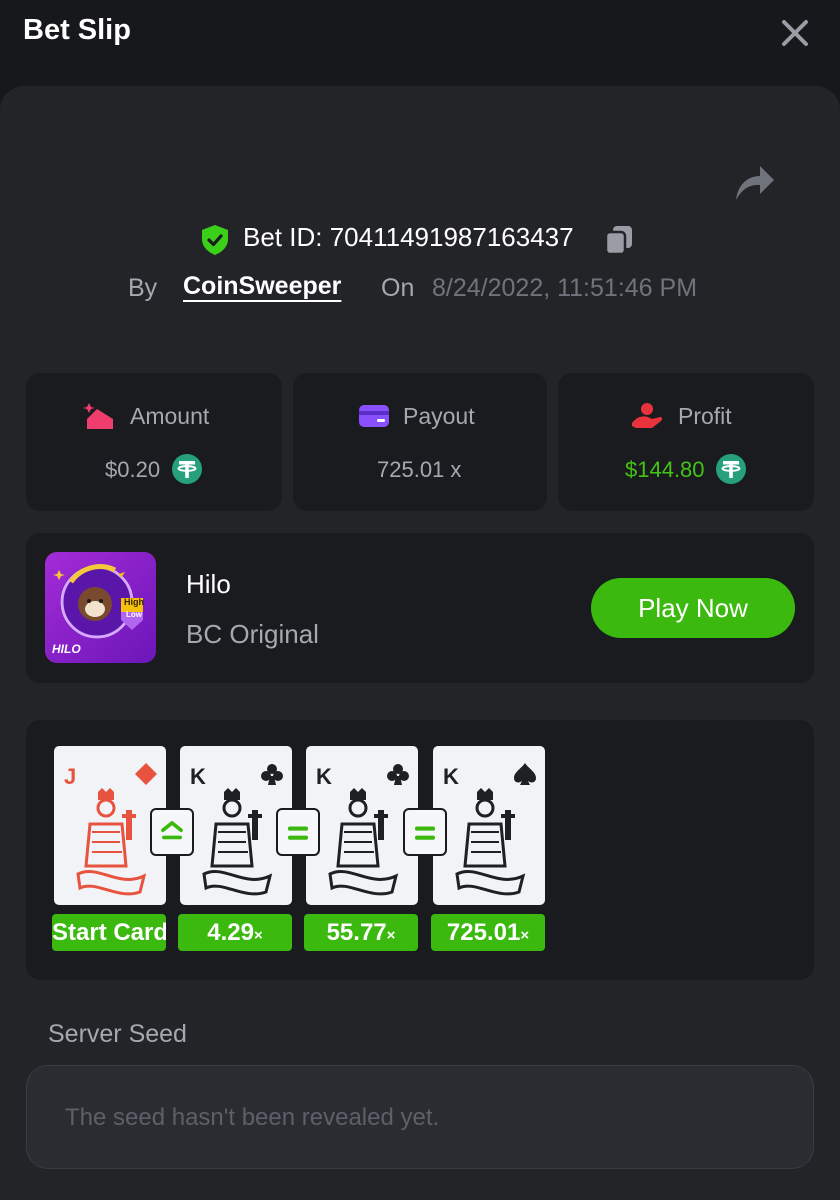 Image resolution: width=840 pixels, height=1200 pixels. I want to click on profit-hand-icon, so click(647, 415).